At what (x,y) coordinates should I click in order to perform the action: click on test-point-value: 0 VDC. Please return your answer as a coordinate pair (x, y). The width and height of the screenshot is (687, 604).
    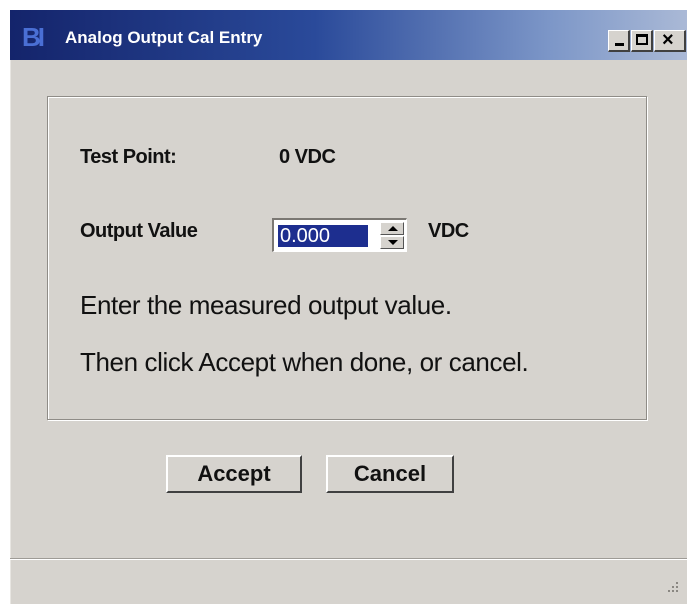
    Looking at the image, I should click on (307, 157).